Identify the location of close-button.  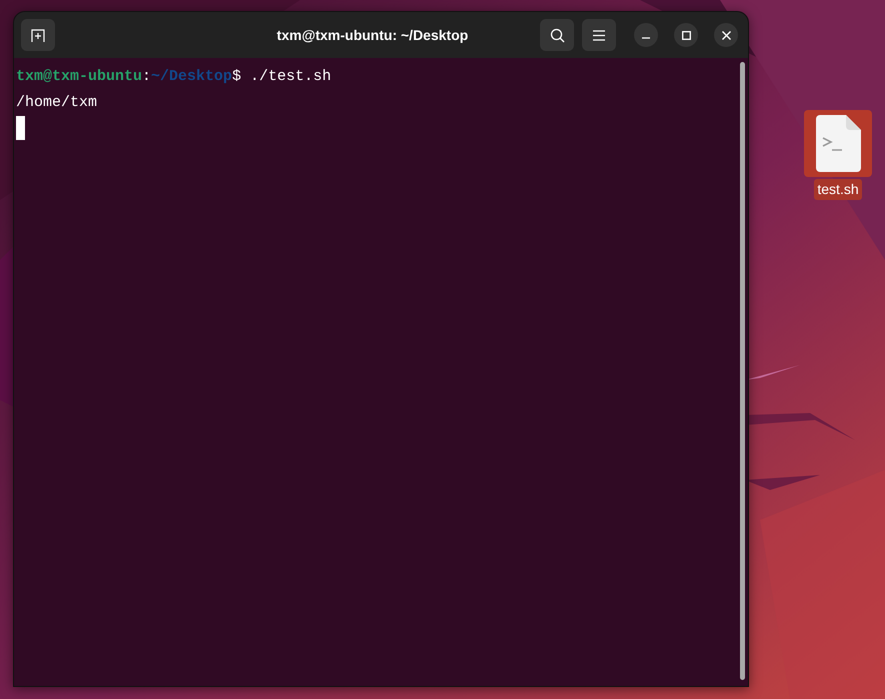
(726, 35).